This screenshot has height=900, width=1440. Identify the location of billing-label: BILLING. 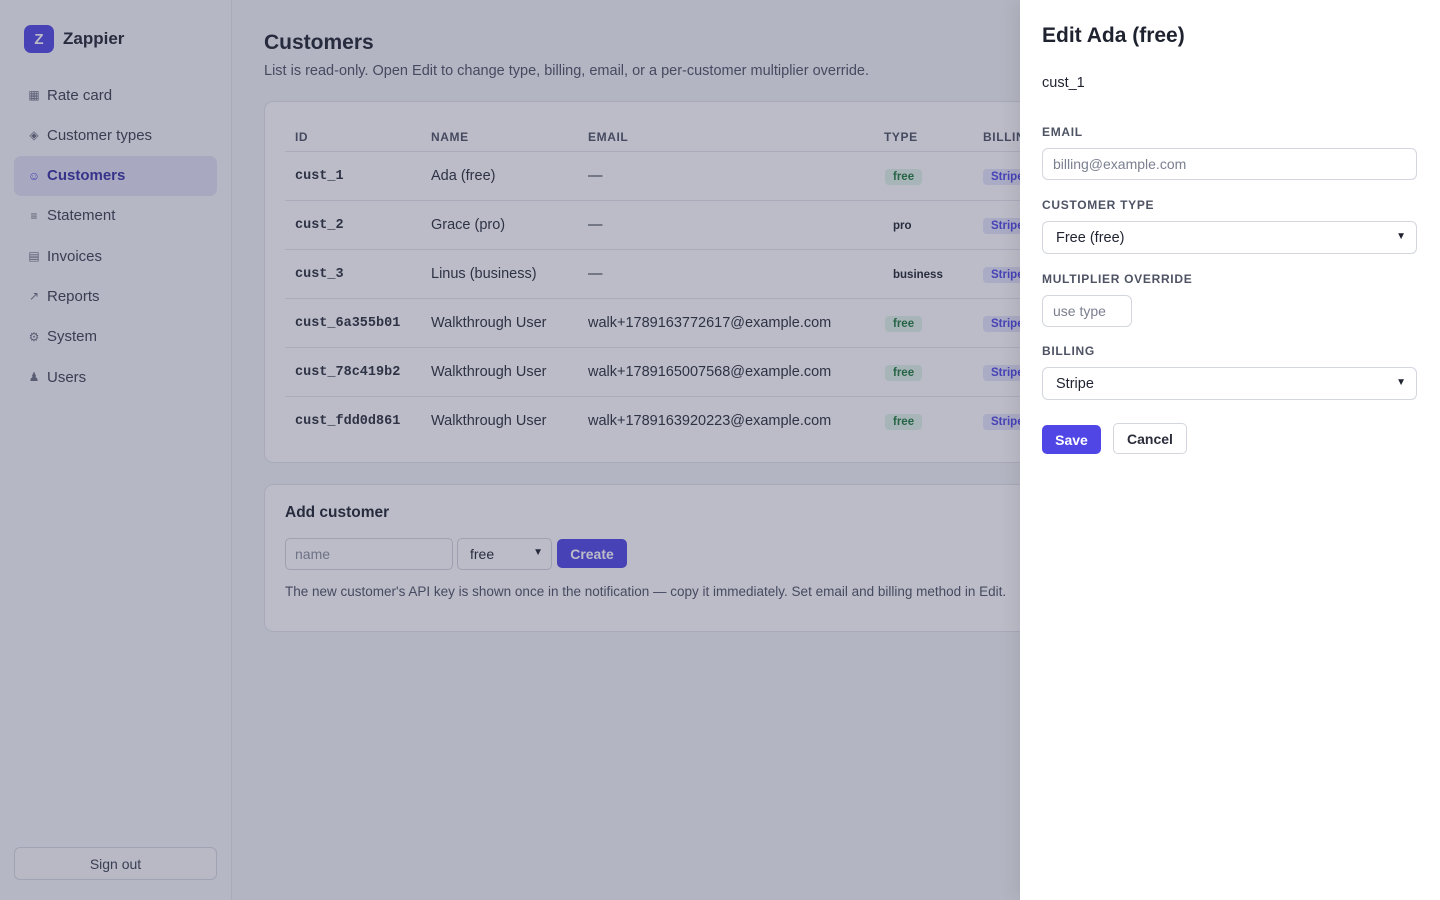
(1068, 351).